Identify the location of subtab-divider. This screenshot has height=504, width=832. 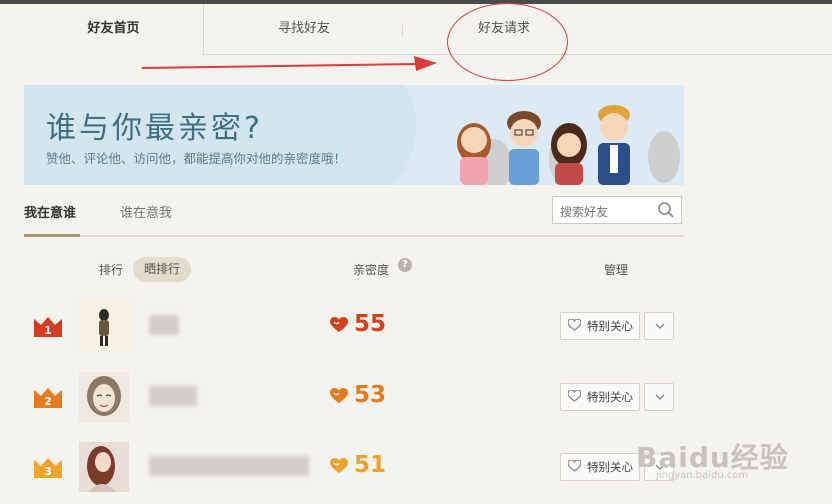
(354, 236).